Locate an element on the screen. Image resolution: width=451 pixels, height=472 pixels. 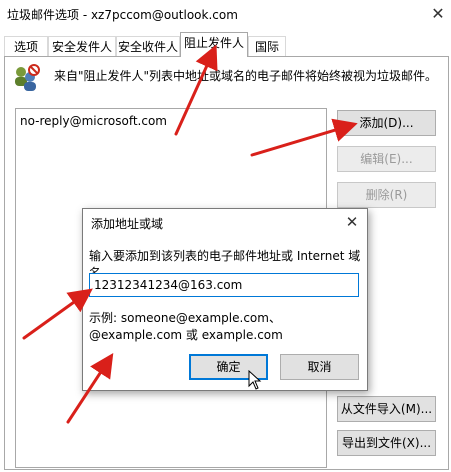
tab-strip: 选项 安全发件人 安全收件人 阻止发件人 国际 is located at coordinates (225, 44).